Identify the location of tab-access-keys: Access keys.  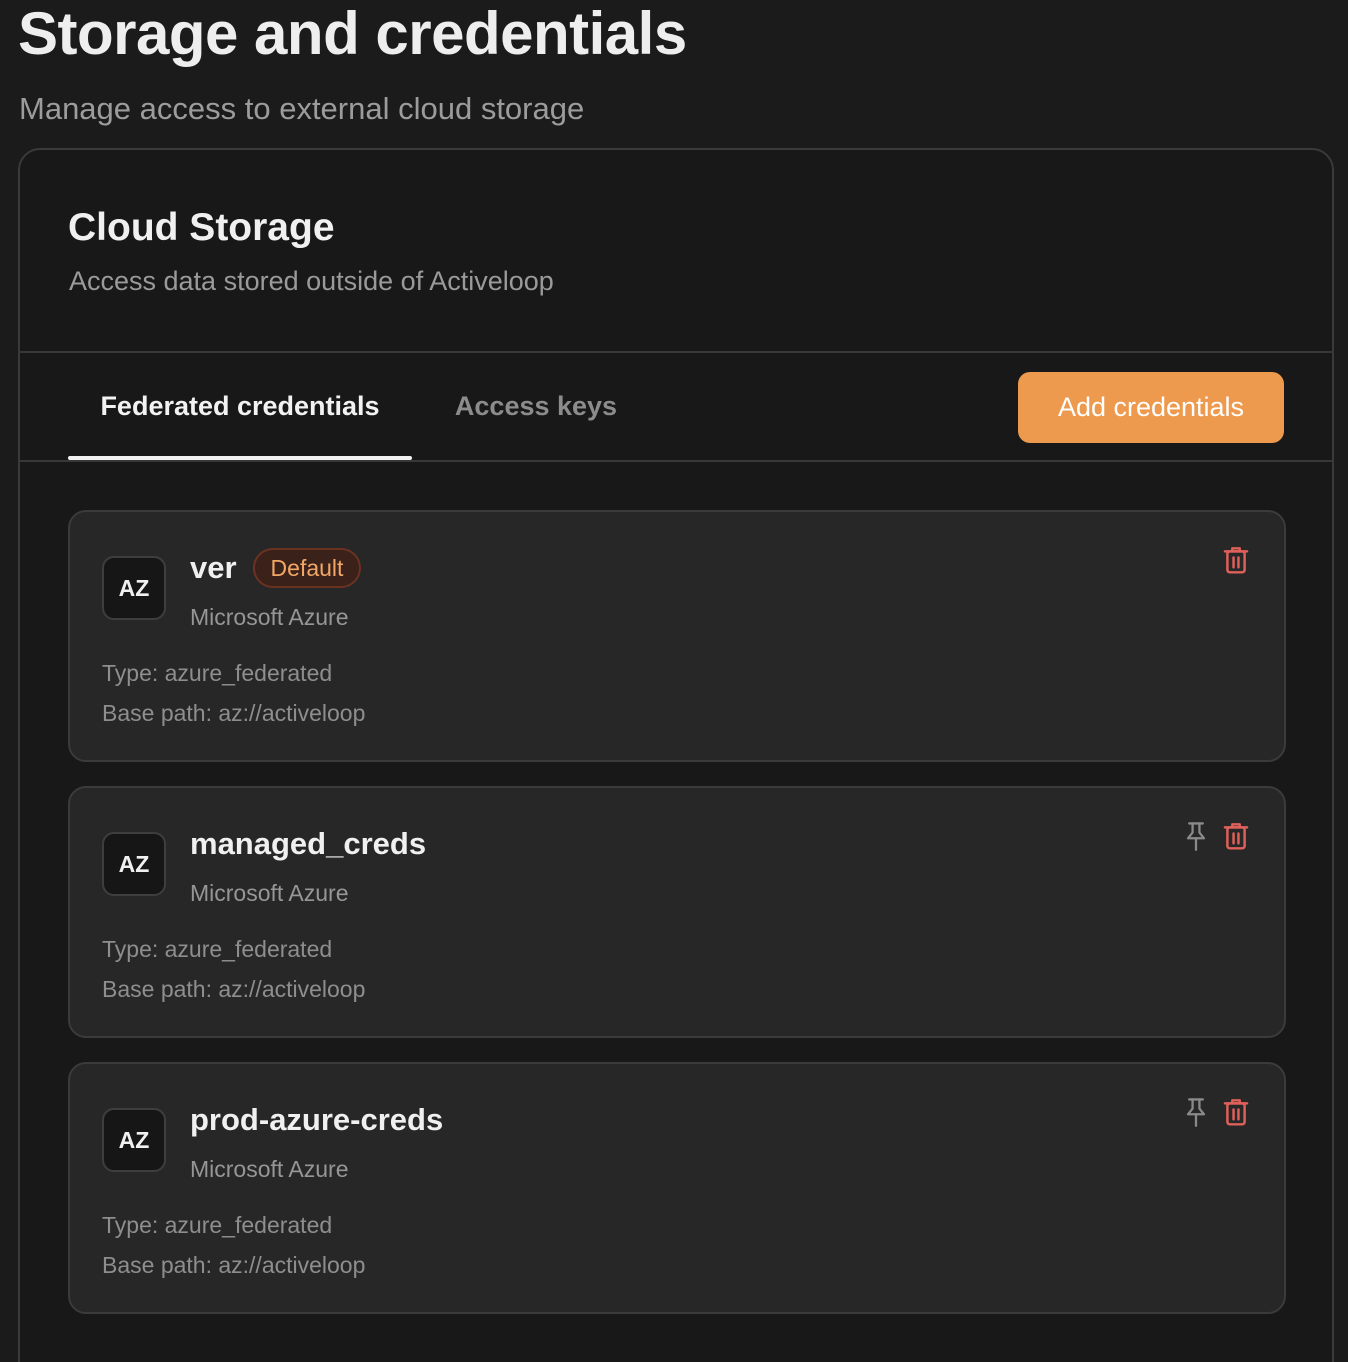
(536, 406).